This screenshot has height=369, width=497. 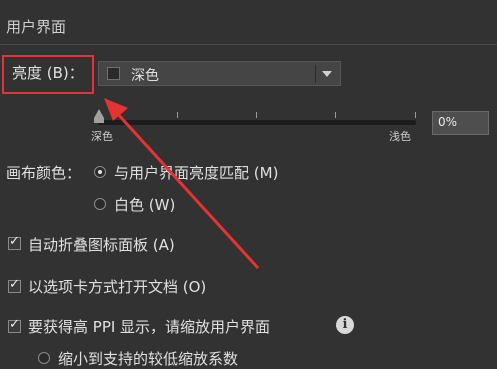 I want to click on radio-scale-down, so click(x=44, y=358).